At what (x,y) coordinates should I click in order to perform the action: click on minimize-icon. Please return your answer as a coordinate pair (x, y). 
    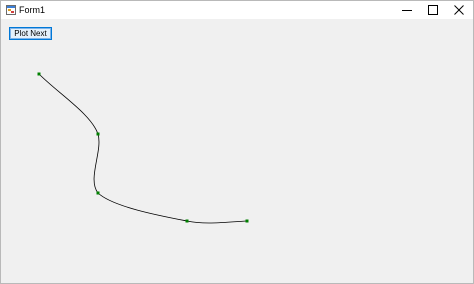
    Looking at the image, I should click on (407, 10).